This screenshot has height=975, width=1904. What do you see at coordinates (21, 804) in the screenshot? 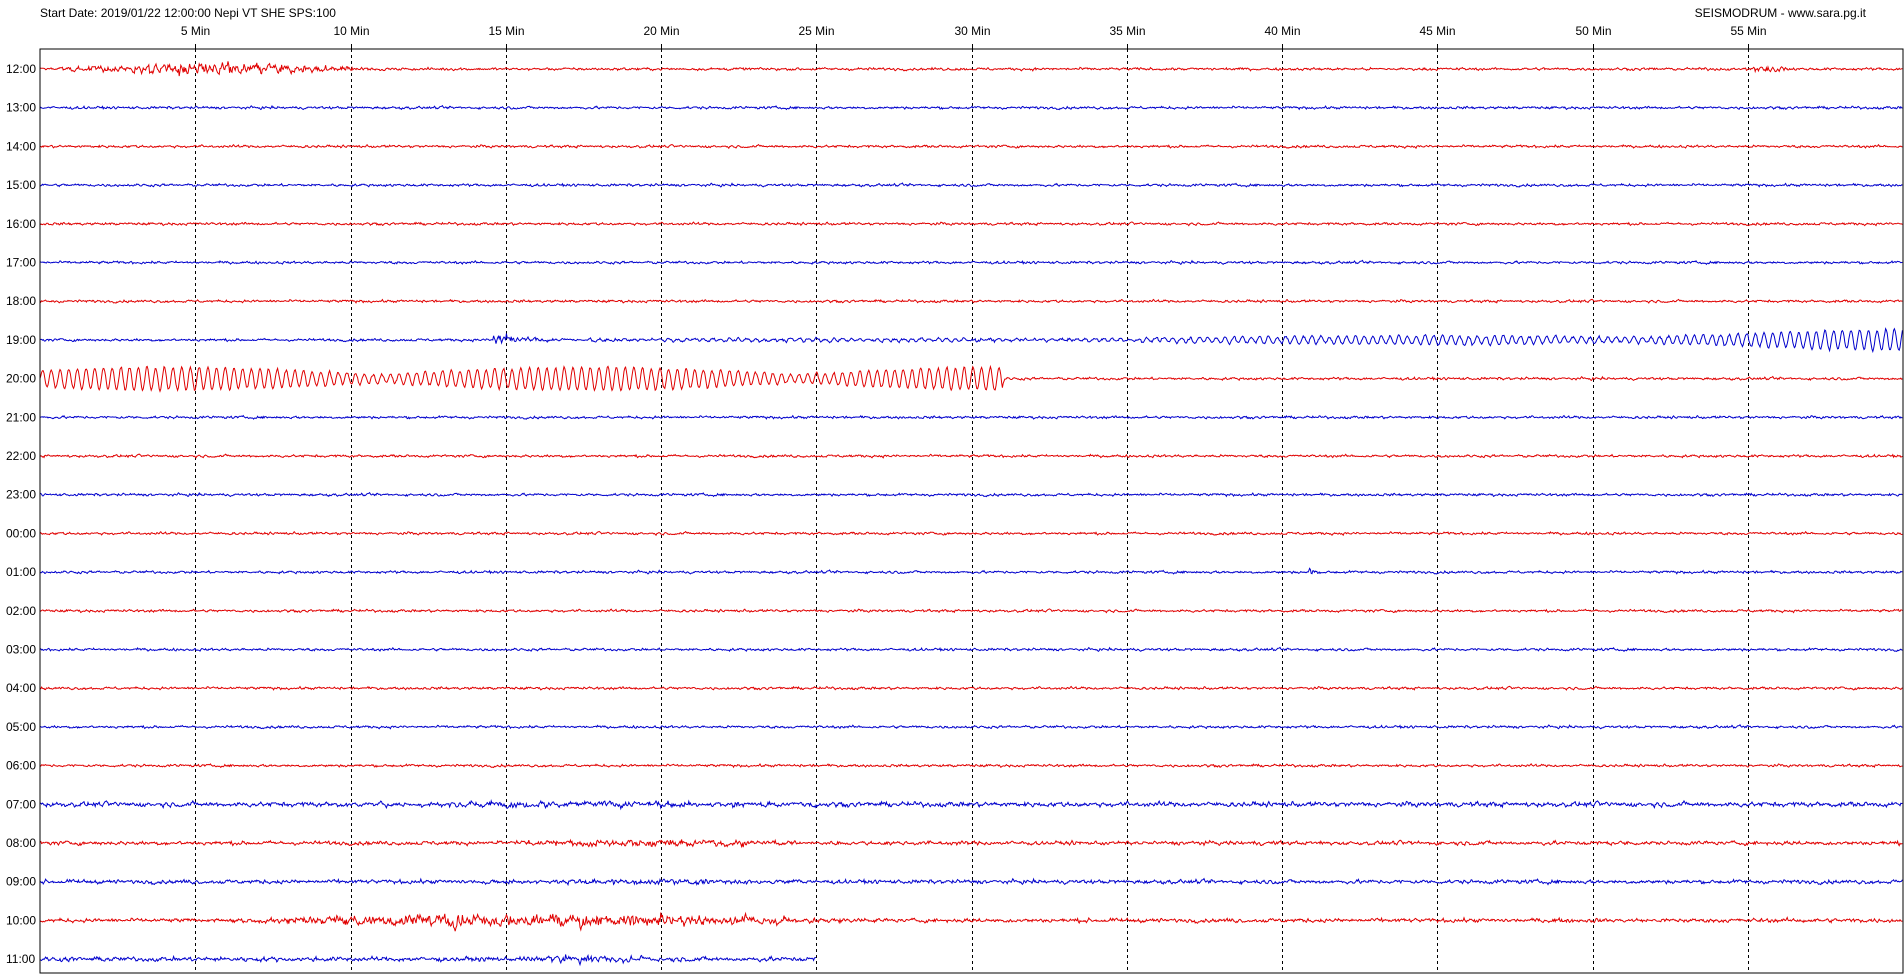
I see `row-label-0700: 07:00` at bounding box center [21, 804].